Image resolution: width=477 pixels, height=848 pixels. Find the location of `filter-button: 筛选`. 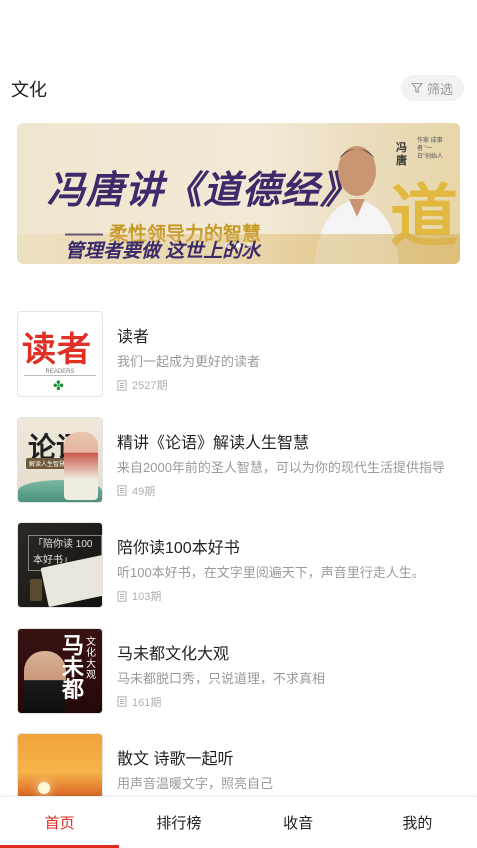

filter-button: 筛选 is located at coordinates (432, 88).